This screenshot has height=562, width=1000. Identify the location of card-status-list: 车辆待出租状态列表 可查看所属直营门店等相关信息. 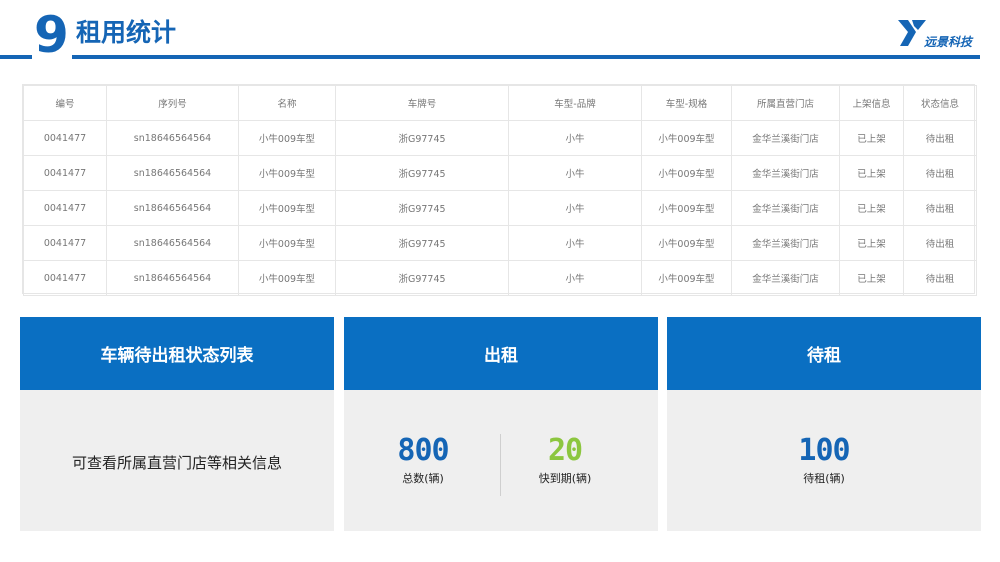
(177, 424).